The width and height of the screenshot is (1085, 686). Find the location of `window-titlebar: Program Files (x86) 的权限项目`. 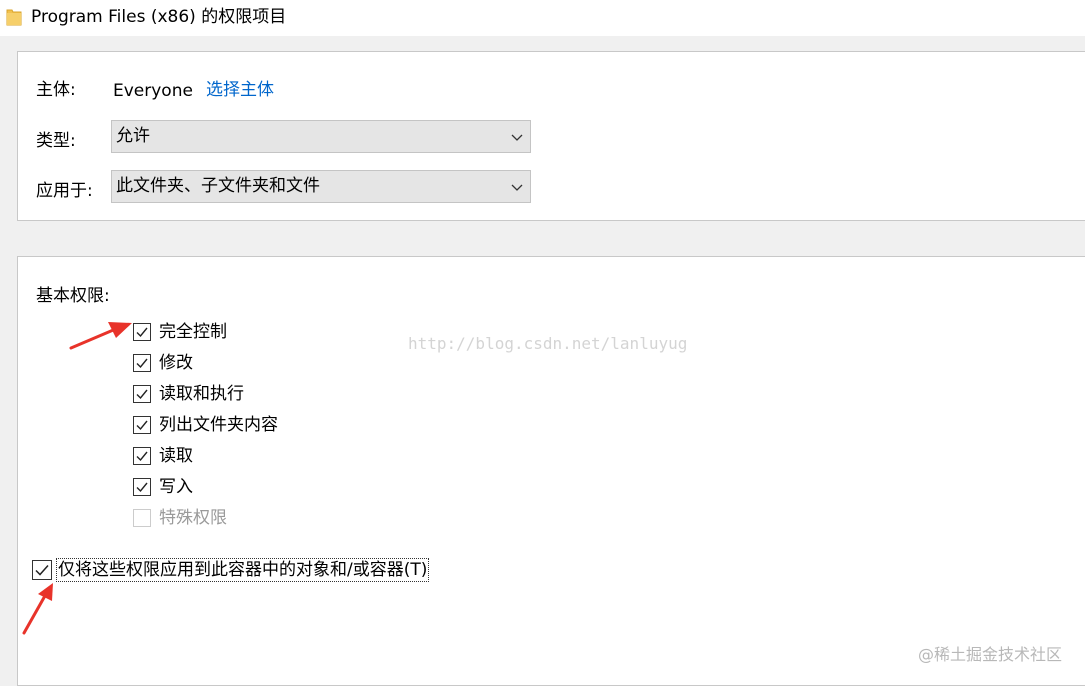

window-titlebar: Program Files (x86) 的权限项目 is located at coordinates (542, 18).